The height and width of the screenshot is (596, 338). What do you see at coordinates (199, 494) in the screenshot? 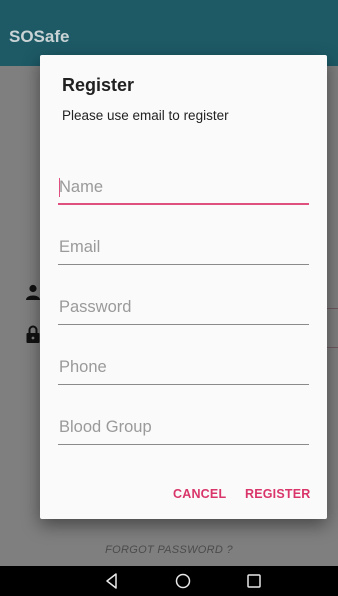
I see `cancel-button: CANCEL` at bounding box center [199, 494].